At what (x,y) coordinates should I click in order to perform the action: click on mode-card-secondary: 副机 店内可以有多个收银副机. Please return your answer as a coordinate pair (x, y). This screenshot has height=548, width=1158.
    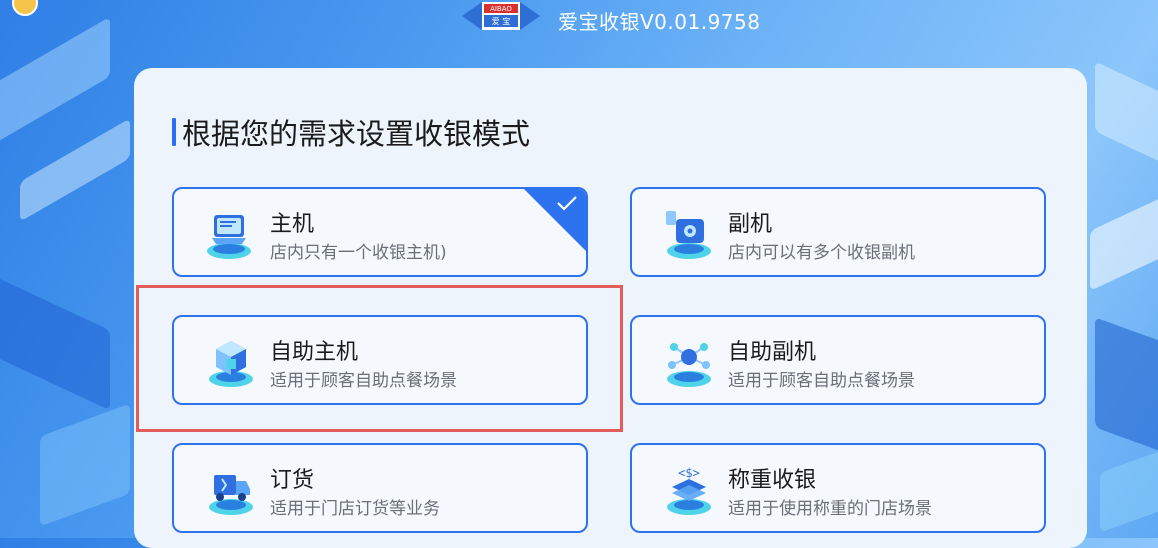
    Looking at the image, I should click on (838, 232).